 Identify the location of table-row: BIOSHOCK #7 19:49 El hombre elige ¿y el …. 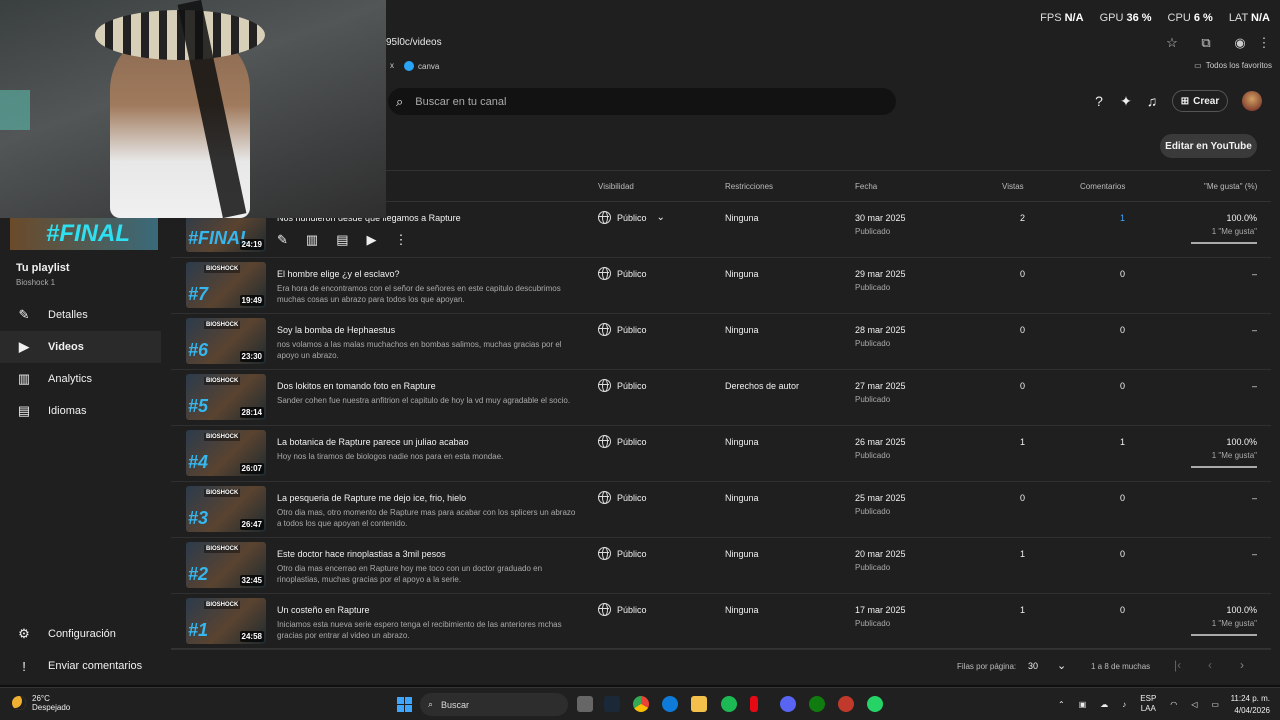
(721, 286).